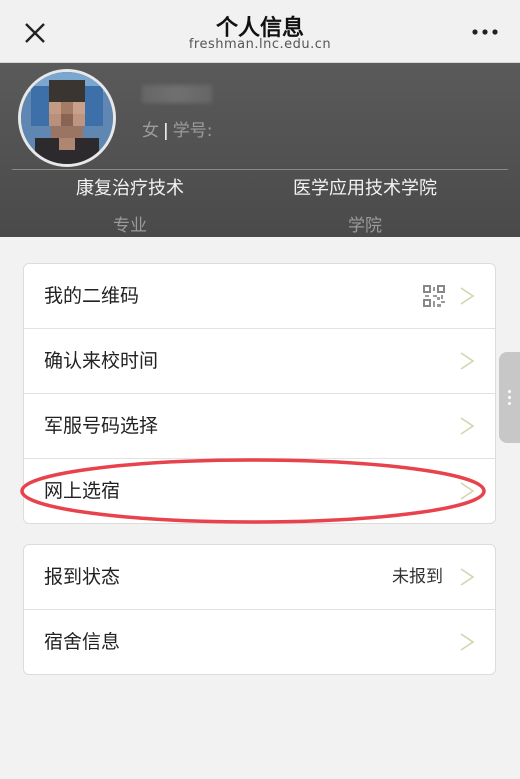  Describe the element at coordinates (150, 131) in the screenshot. I see `gender-text: 女` at that location.